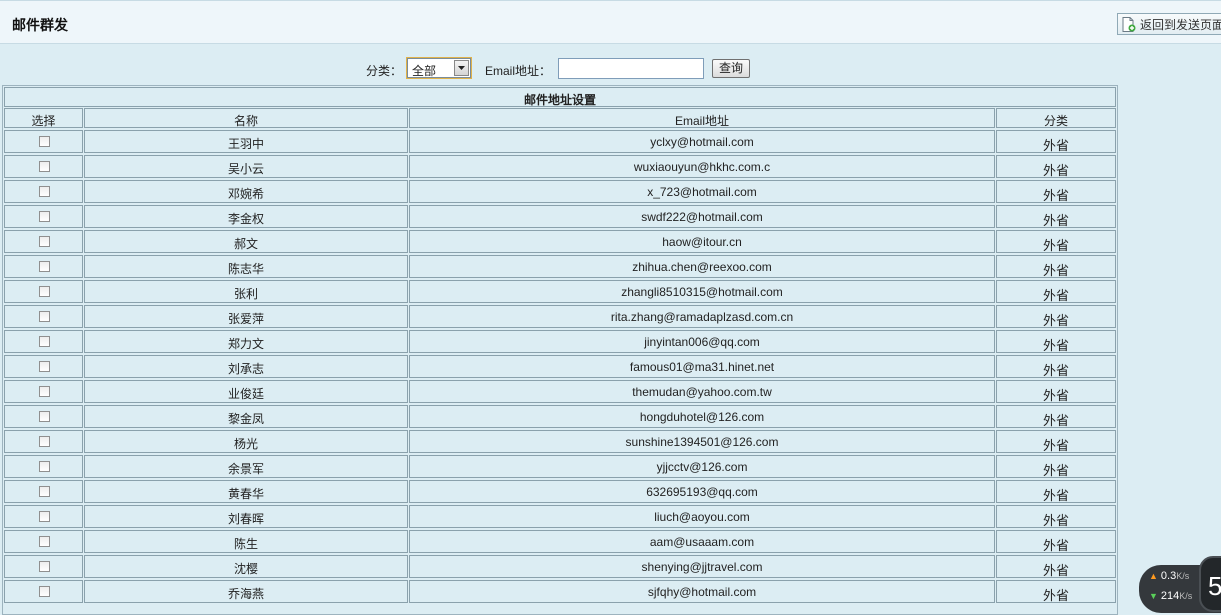  Describe the element at coordinates (1186, 596) in the screenshot. I see `download-speed-unit: K/s` at that location.